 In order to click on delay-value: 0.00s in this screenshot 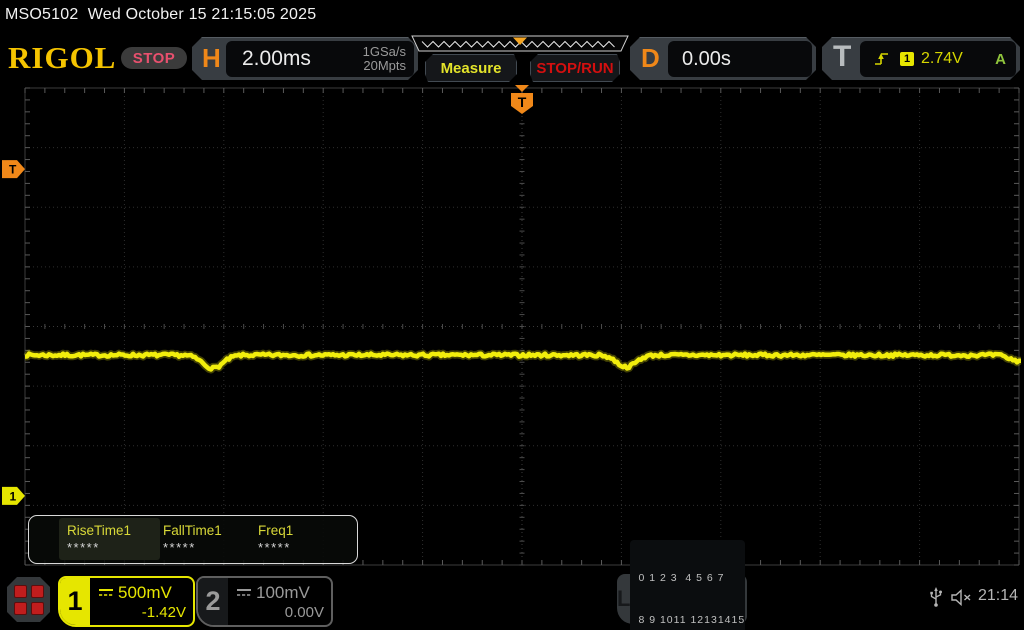, I will do `click(706, 58)`.